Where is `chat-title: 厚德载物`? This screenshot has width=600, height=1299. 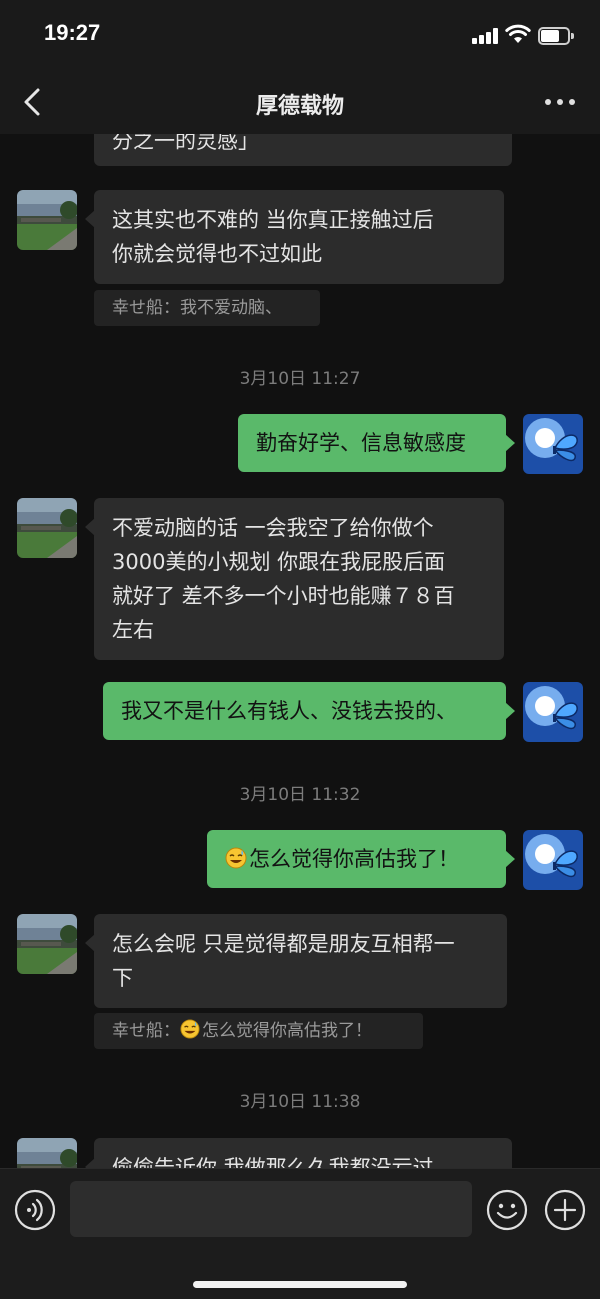
chat-title: 厚德载物 is located at coordinates (299, 106).